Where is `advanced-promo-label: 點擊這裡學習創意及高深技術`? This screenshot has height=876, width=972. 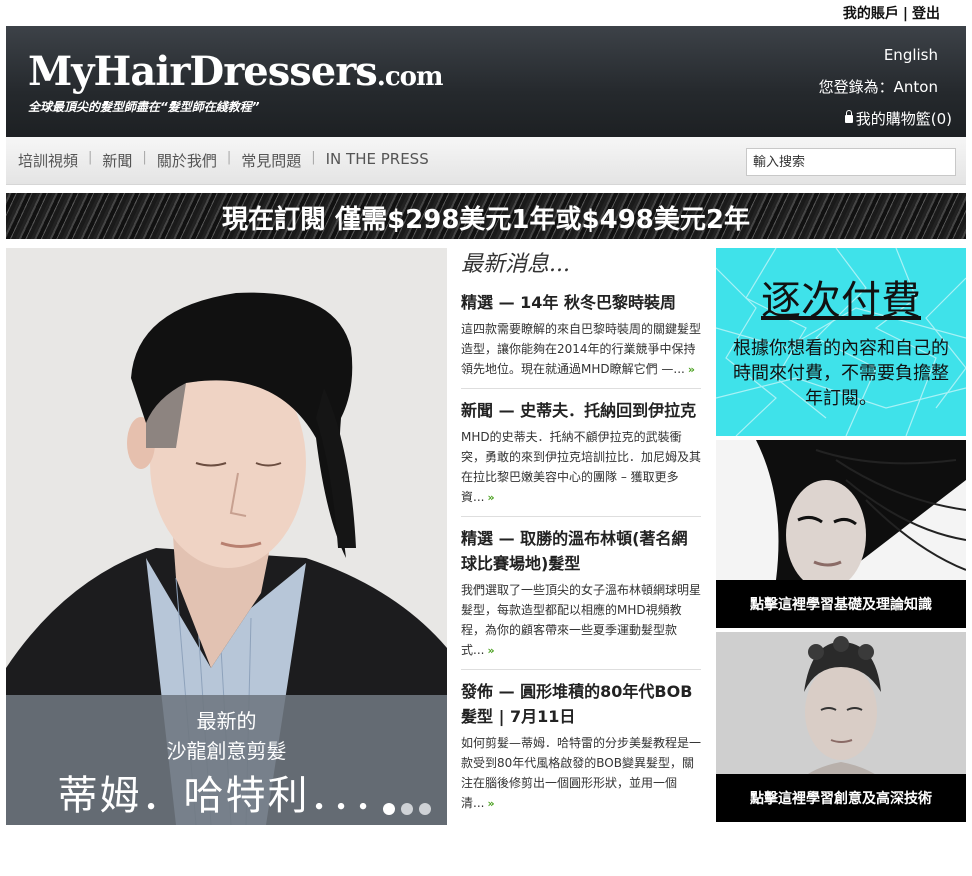
advanced-promo-label: 點擊這裡學習創意及高深技術 is located at coordinates (841, 798).